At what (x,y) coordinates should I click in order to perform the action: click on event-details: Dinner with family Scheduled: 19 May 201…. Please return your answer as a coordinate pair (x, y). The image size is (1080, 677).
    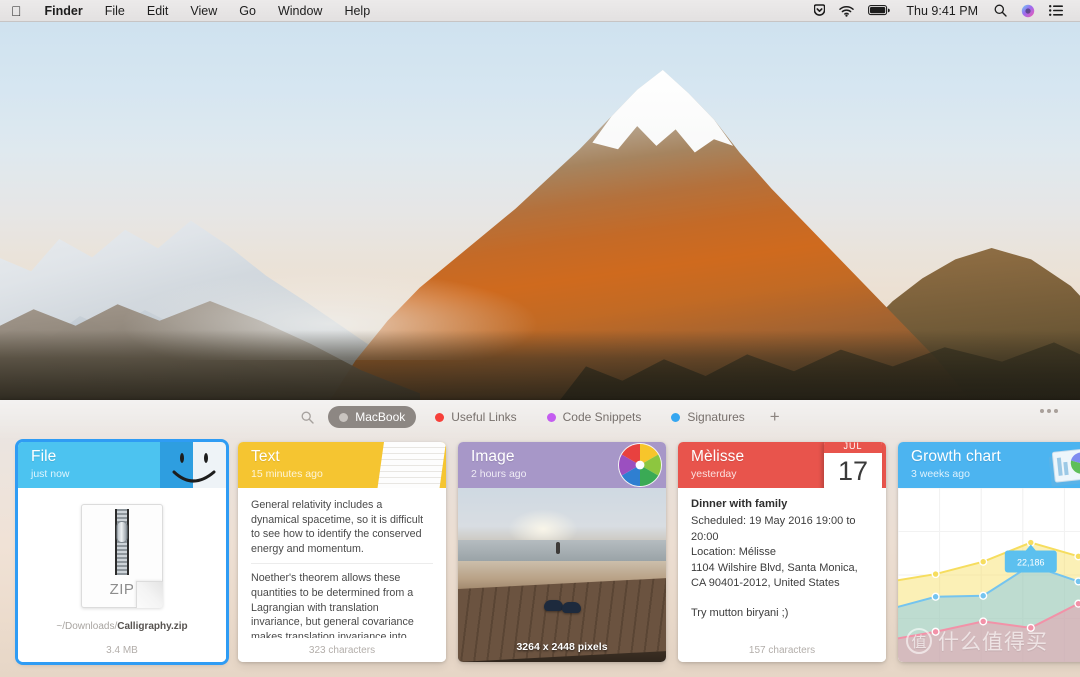
    Looking at the image, I should click on (782, 553).